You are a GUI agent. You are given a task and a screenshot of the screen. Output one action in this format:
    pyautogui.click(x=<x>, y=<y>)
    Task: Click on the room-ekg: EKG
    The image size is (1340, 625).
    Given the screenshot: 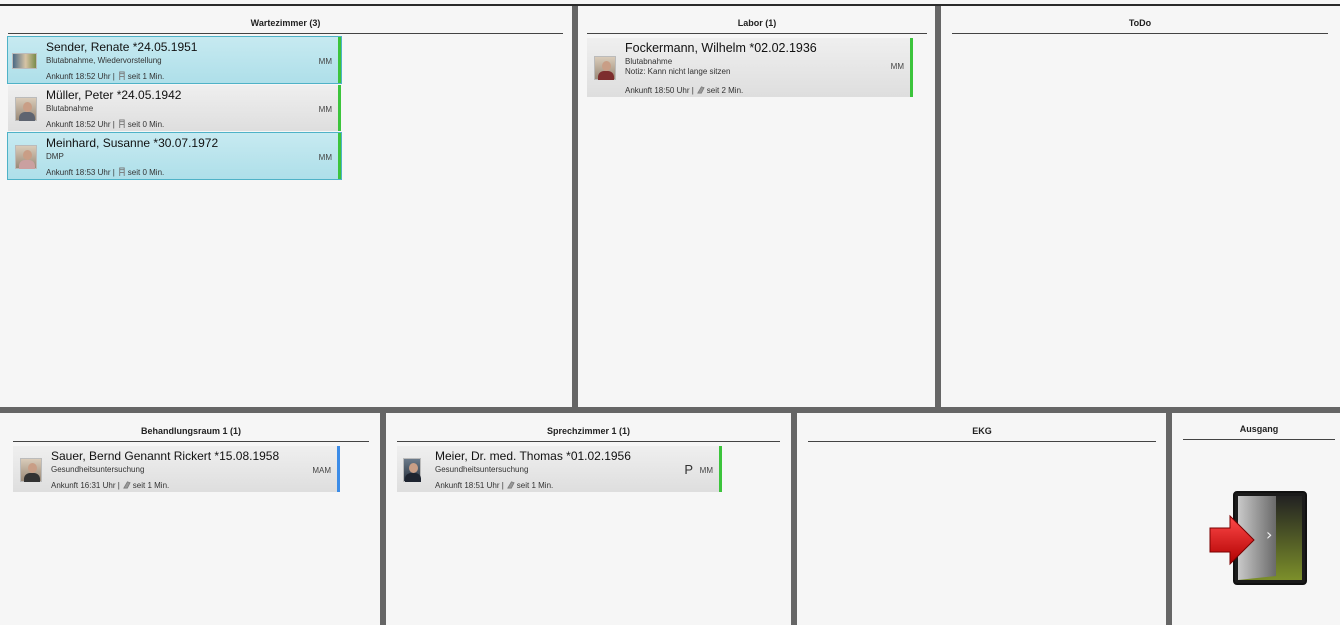 What is the action you would take?
    pyautogui.click(x=982, y=431)
    